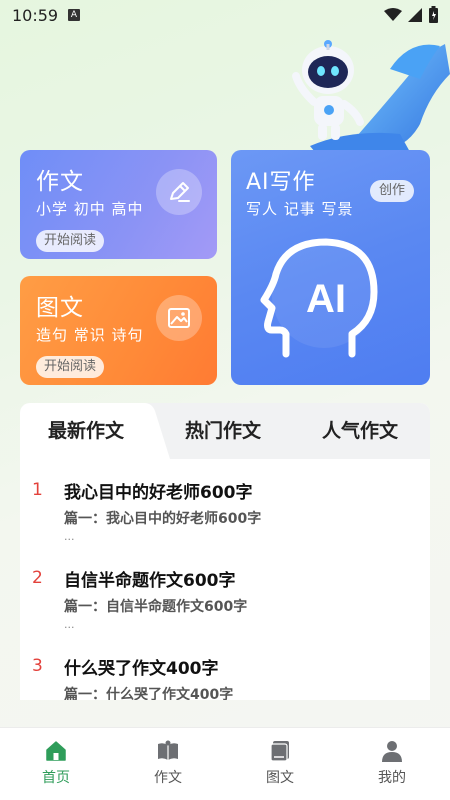  I want to click on tab-latest: 最新作文, so click(86, 431).